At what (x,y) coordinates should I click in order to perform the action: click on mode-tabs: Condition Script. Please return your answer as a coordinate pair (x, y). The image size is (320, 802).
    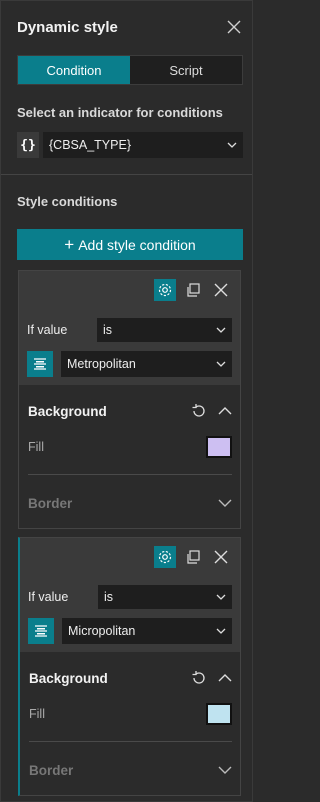
    Looking at the image, I should click on (130, 70).